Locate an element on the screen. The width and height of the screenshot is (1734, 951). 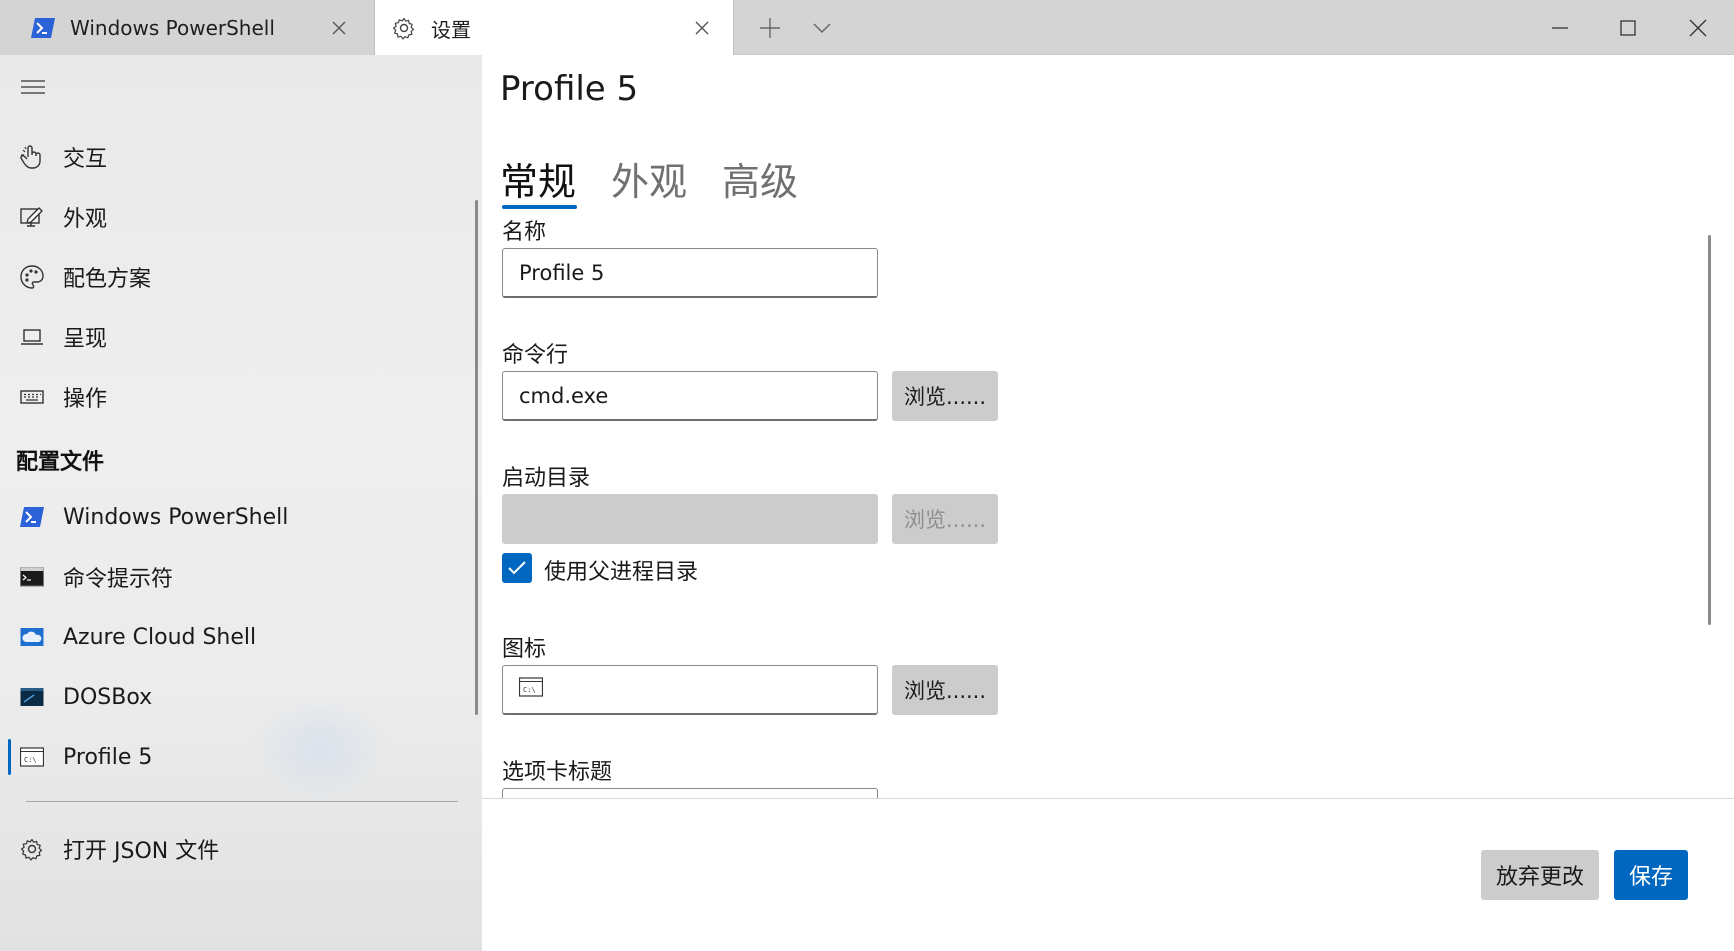
tab-appearance: 外观 is located at coordinates (649, 178).